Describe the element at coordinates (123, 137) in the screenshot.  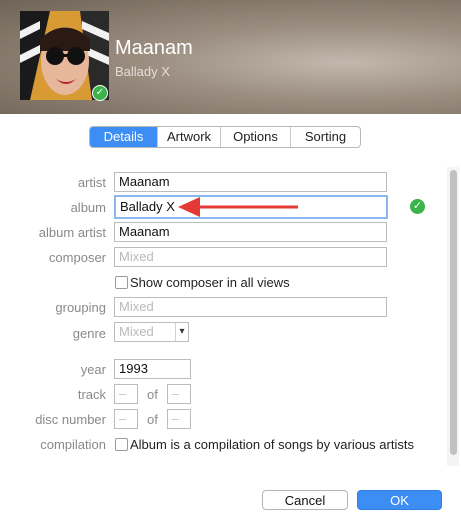
I see `tab-details: Details` at that location.